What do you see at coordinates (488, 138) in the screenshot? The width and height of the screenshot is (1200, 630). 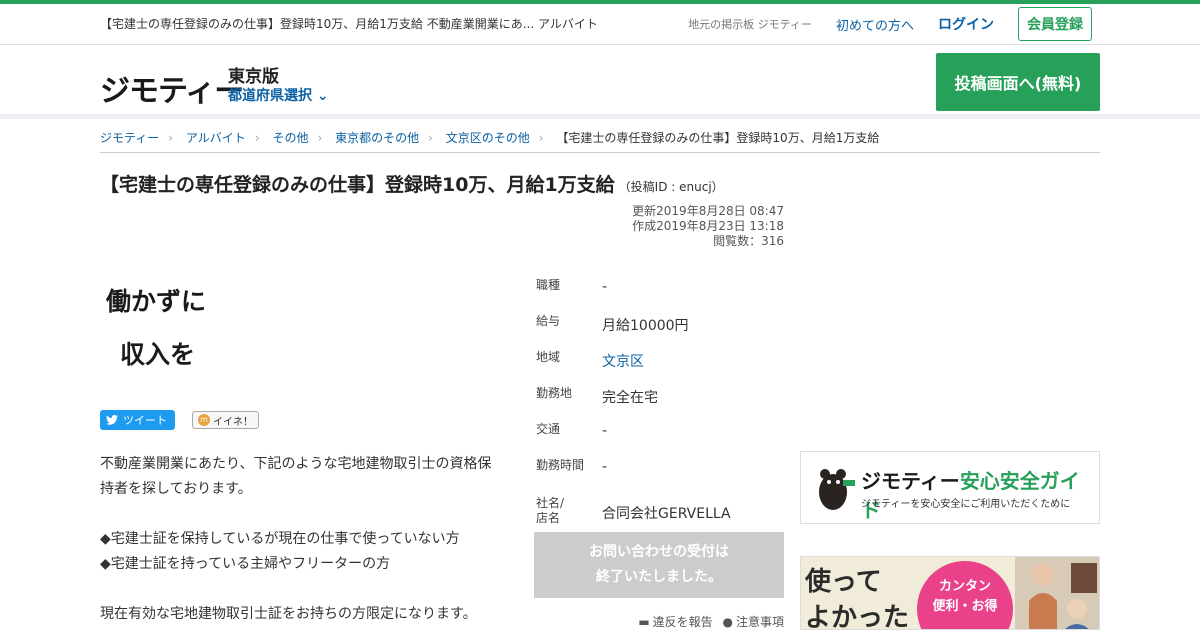 I see `breadcrumb-item: 文京区のその他` at bounding box center [488, 138].